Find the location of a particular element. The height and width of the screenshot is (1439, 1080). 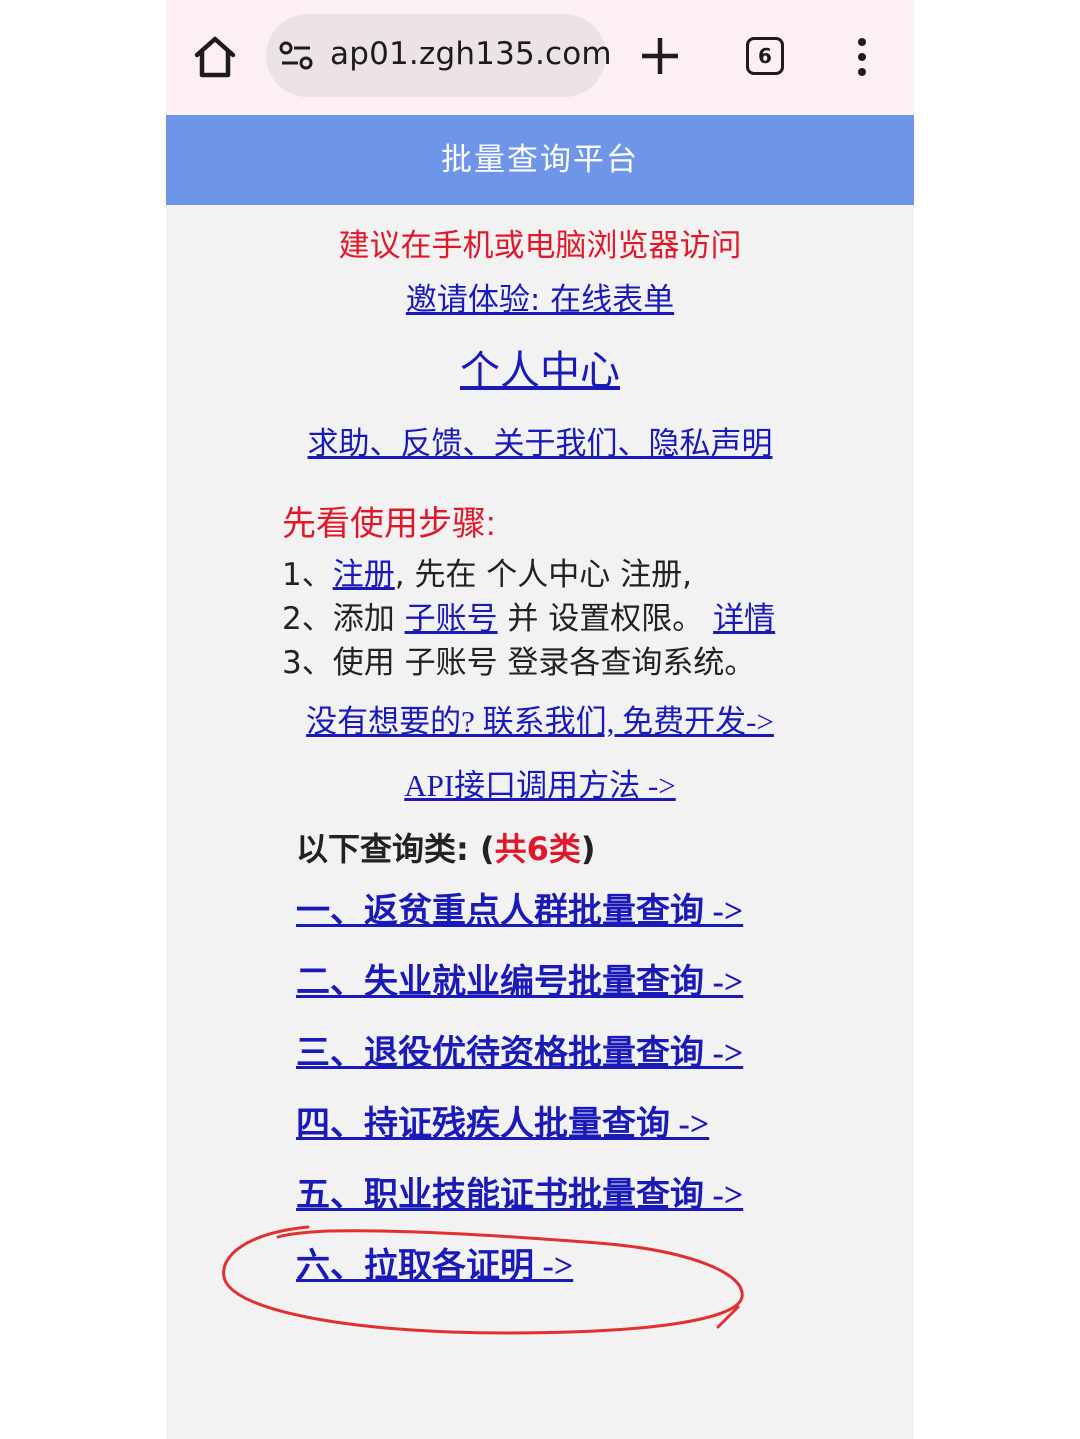

personal-center-link: 个人中心 is located at coordinates (540, 371).